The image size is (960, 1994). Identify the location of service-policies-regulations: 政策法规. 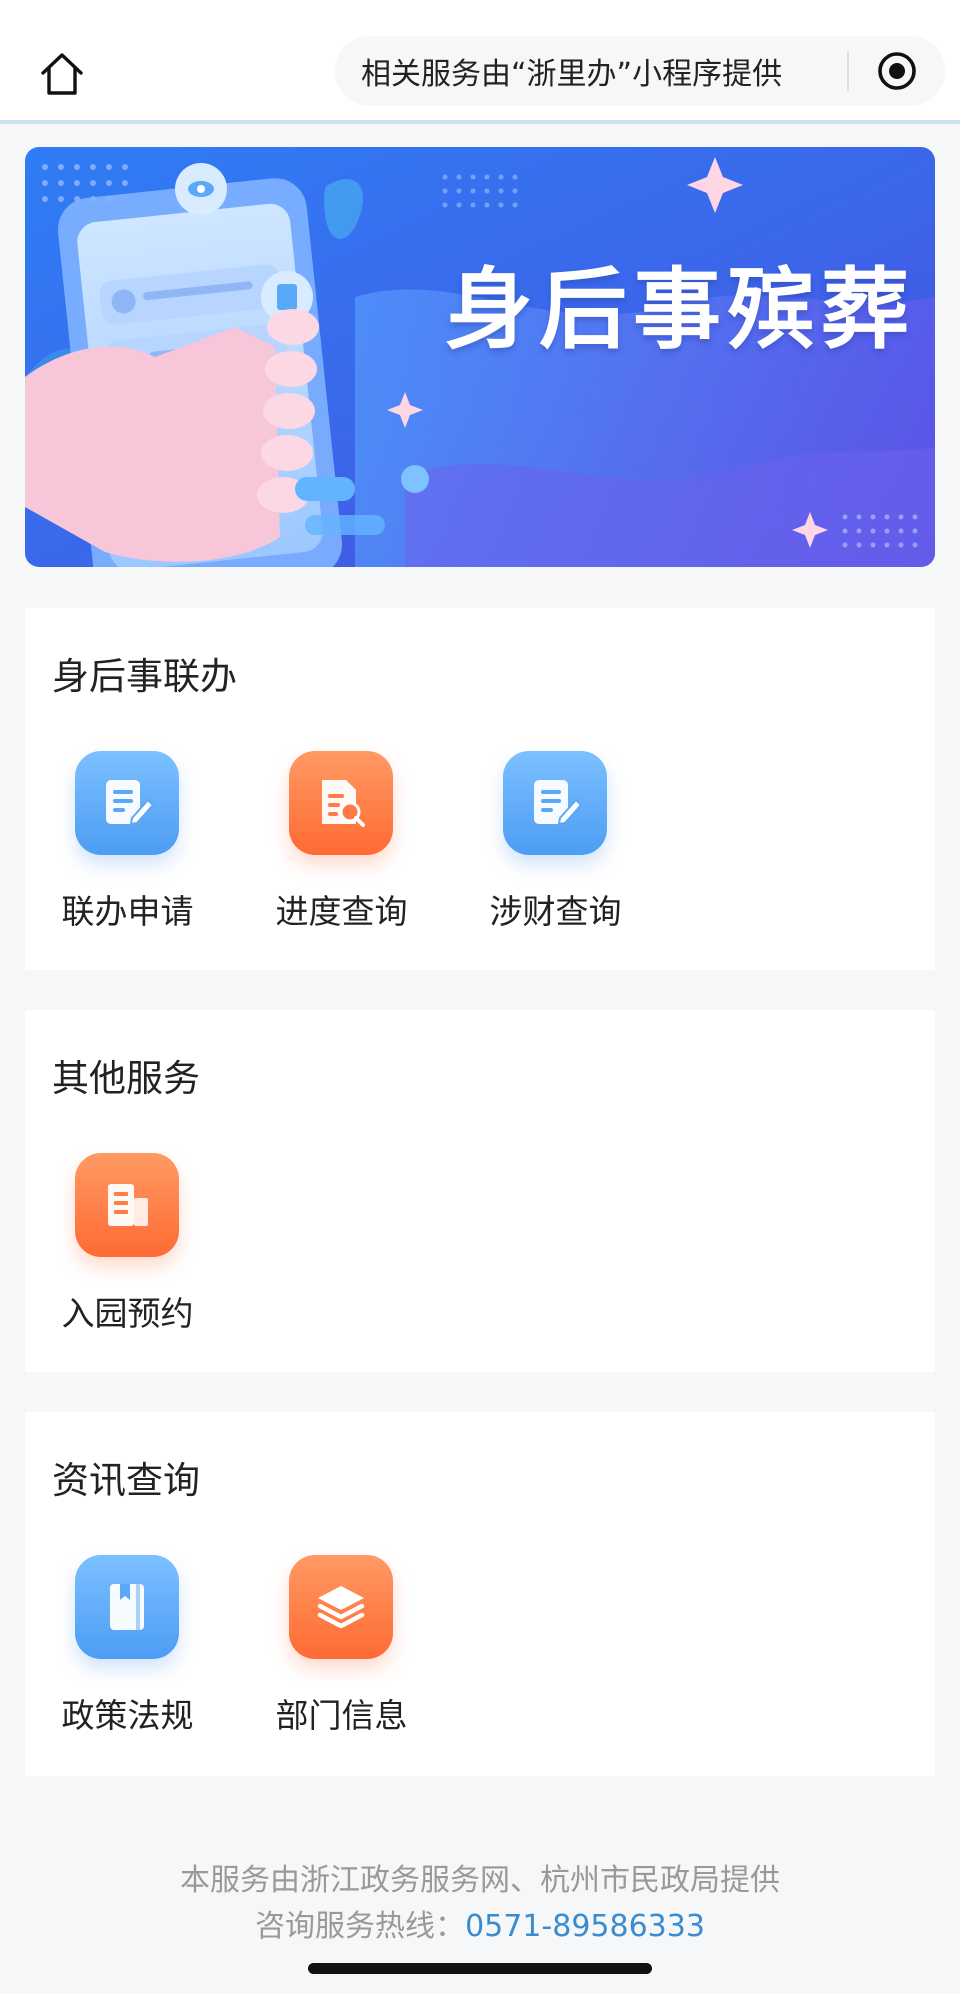
(125, 1650).